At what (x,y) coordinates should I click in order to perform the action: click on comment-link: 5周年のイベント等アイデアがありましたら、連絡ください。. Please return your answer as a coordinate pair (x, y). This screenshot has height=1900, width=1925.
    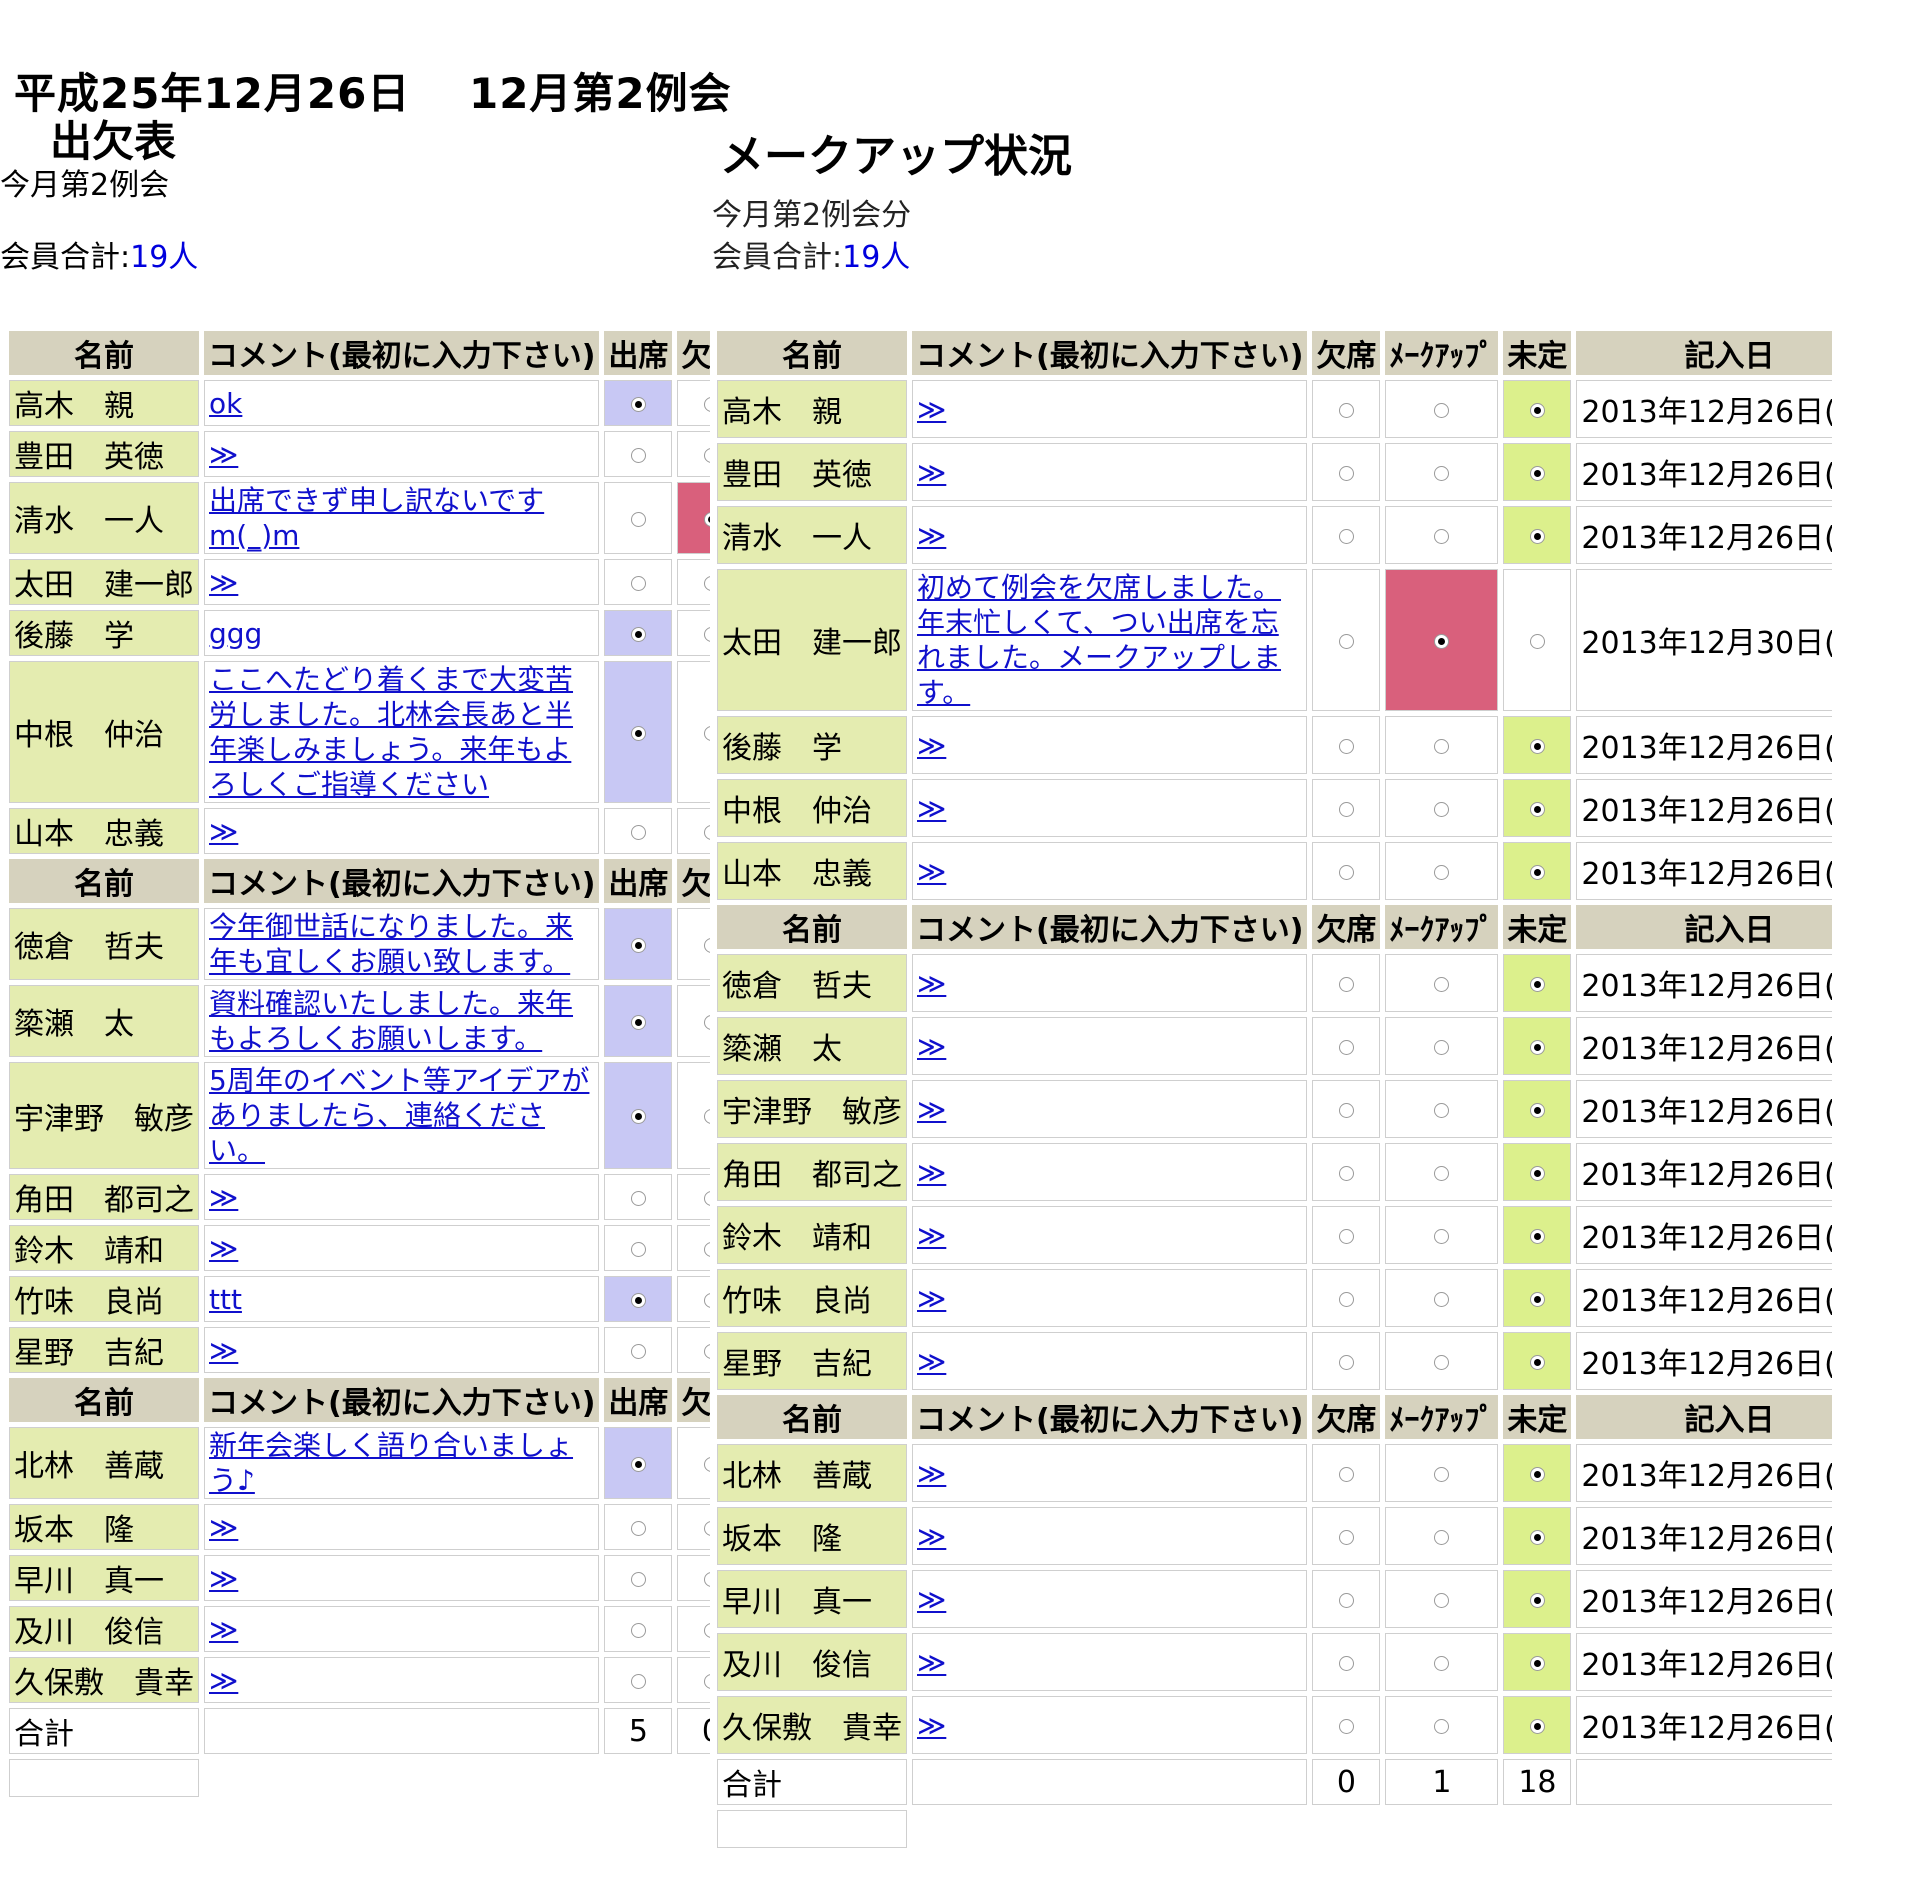
    Looking at the image, I should click on (399, 1115).